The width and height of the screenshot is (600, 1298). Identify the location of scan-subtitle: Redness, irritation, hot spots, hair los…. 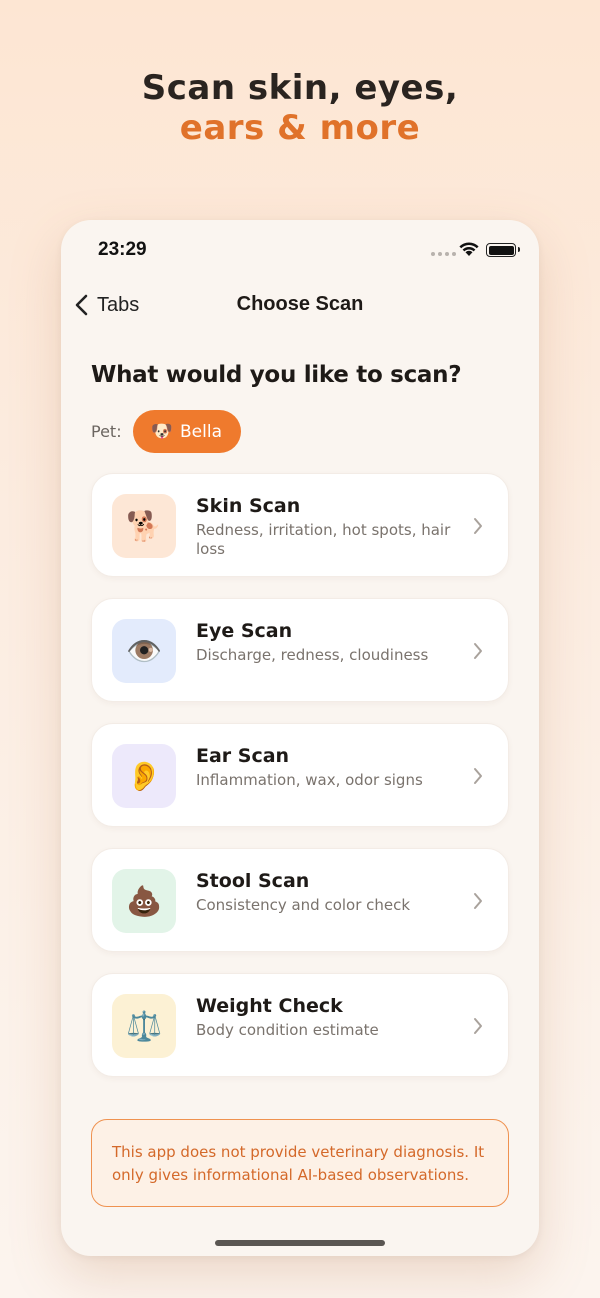
(323, 539).